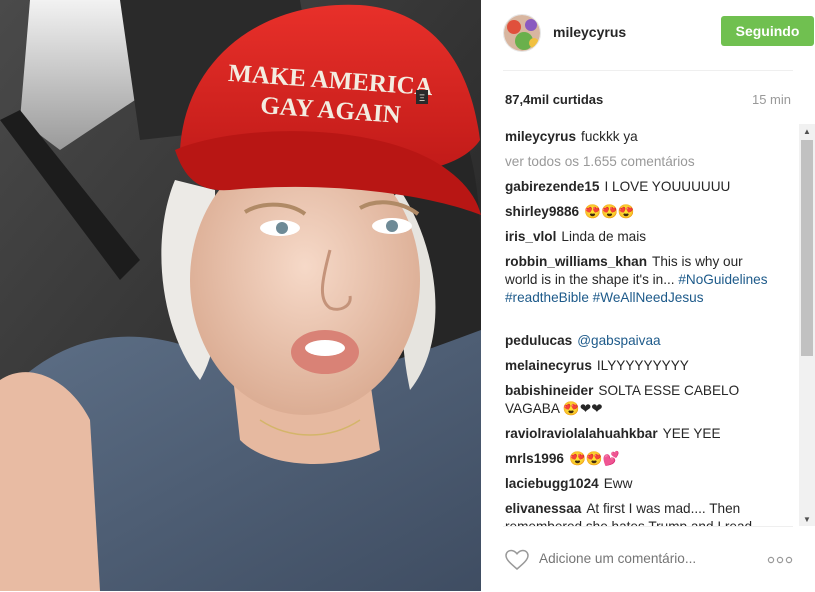 The width and height of the screenshot is (815, 592). I want to click on comment-item: iris_vlol Linda de mais, so click(640, 237).